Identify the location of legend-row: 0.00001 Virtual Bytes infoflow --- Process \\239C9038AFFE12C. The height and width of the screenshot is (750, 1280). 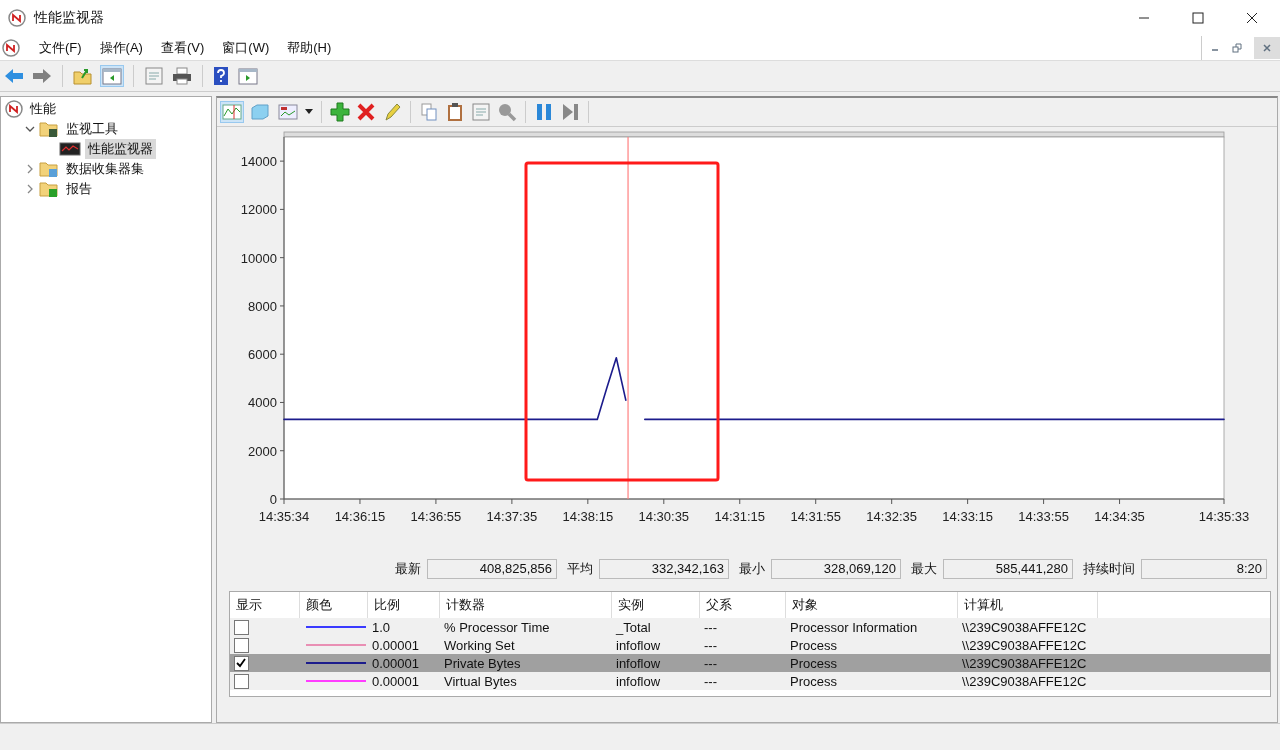
(750, 681).